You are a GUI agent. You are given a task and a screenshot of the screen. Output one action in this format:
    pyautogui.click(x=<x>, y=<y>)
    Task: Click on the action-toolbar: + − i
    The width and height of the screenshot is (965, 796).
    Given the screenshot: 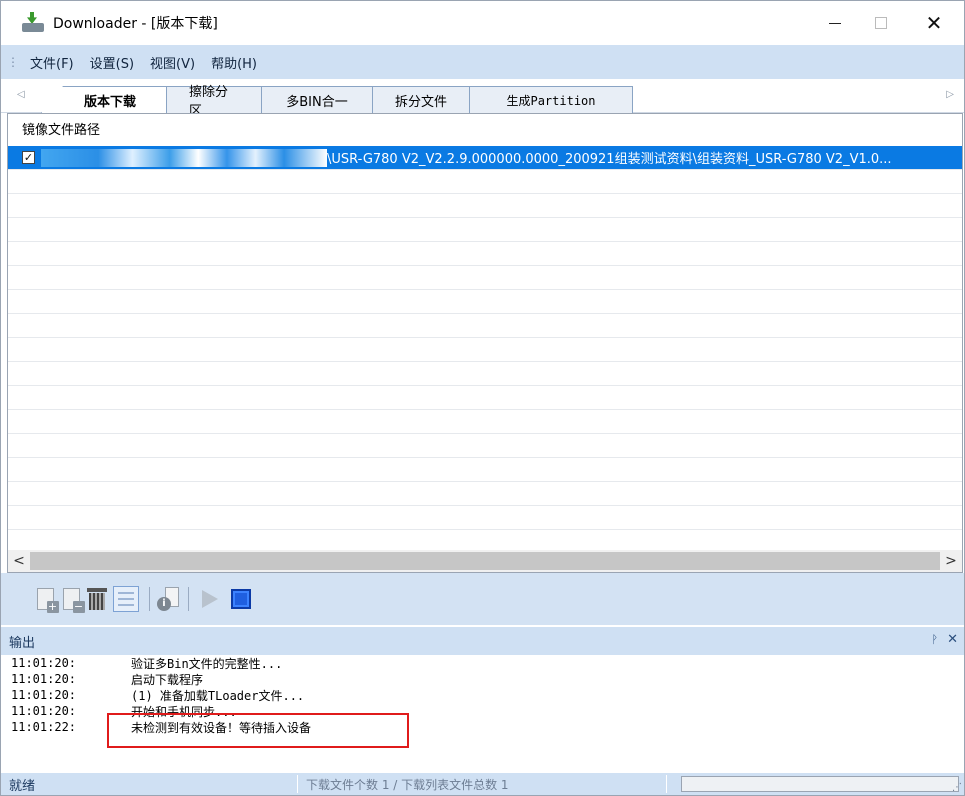 What is the action you would take?
    pyautogui.click(x=482, y=599)
    